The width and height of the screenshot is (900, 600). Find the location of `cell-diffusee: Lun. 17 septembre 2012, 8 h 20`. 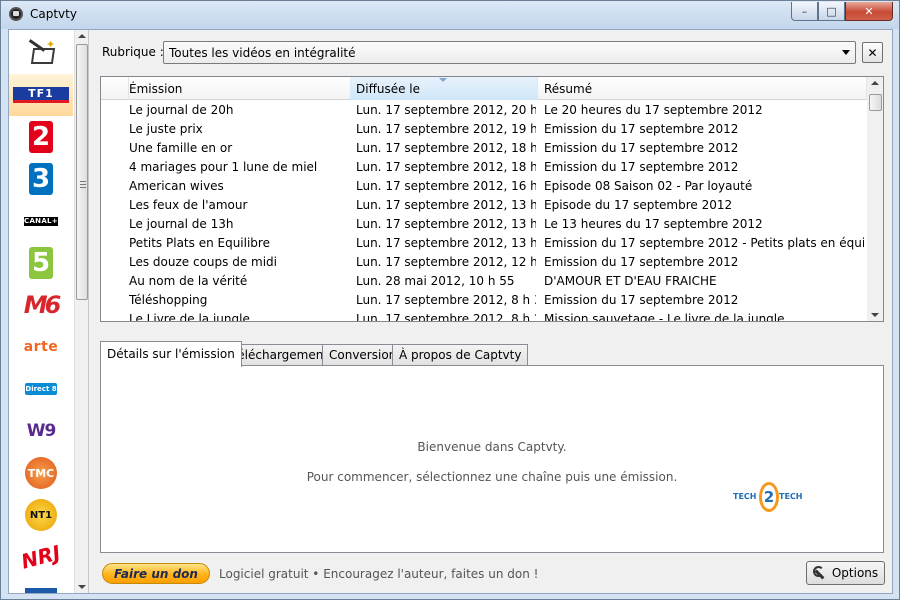

cell-diffusee: Lun. 17 septembre 2012, 8 h 20 is located at coordinates (446, 317).